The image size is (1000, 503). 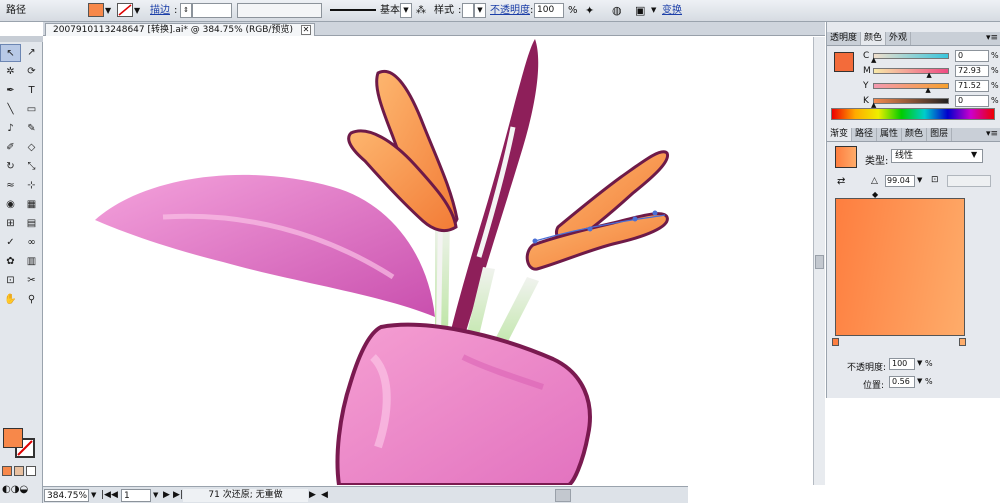 I want to click on last-artboard-icon: ▶|, so click(x=178, y=495).